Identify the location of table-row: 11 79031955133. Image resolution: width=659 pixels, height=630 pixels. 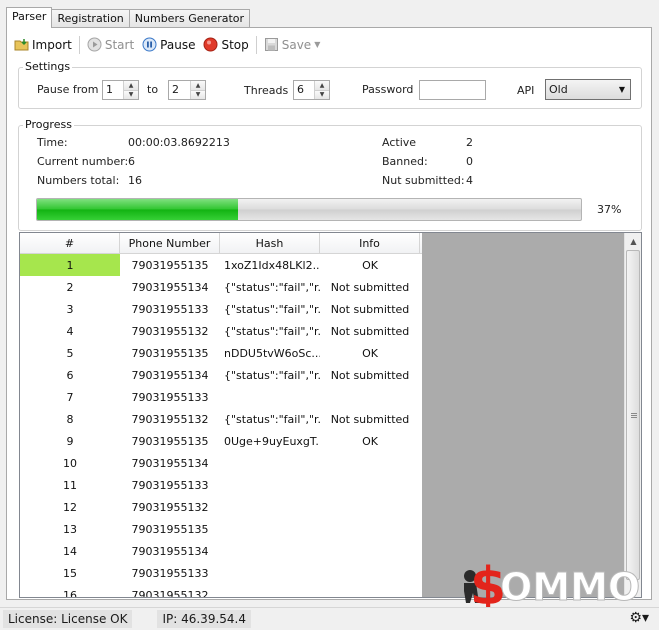
(221, 485).